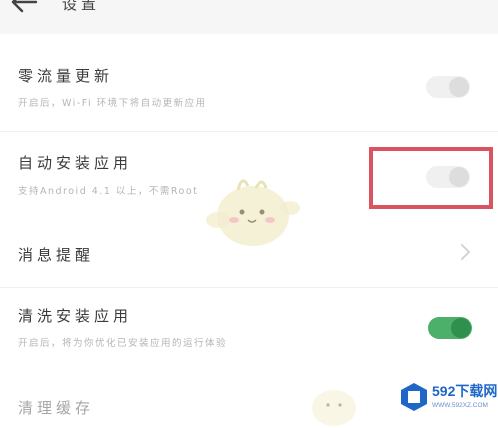 Image resolution: width=498 pixels, height=428 pixels. I want to click on setting-title: 清理缓存, so click(56, 408).